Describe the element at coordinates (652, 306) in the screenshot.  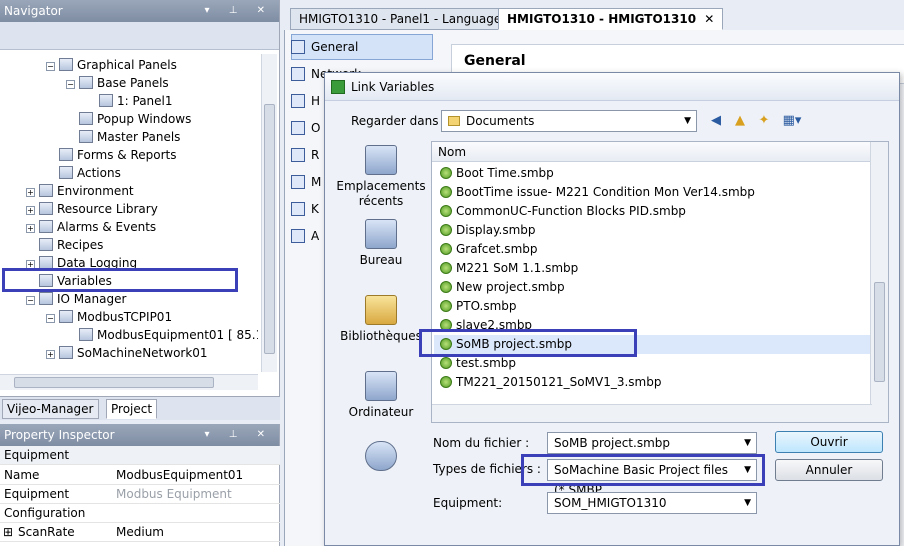
I see `file-row: PTO.smbp` at that location.